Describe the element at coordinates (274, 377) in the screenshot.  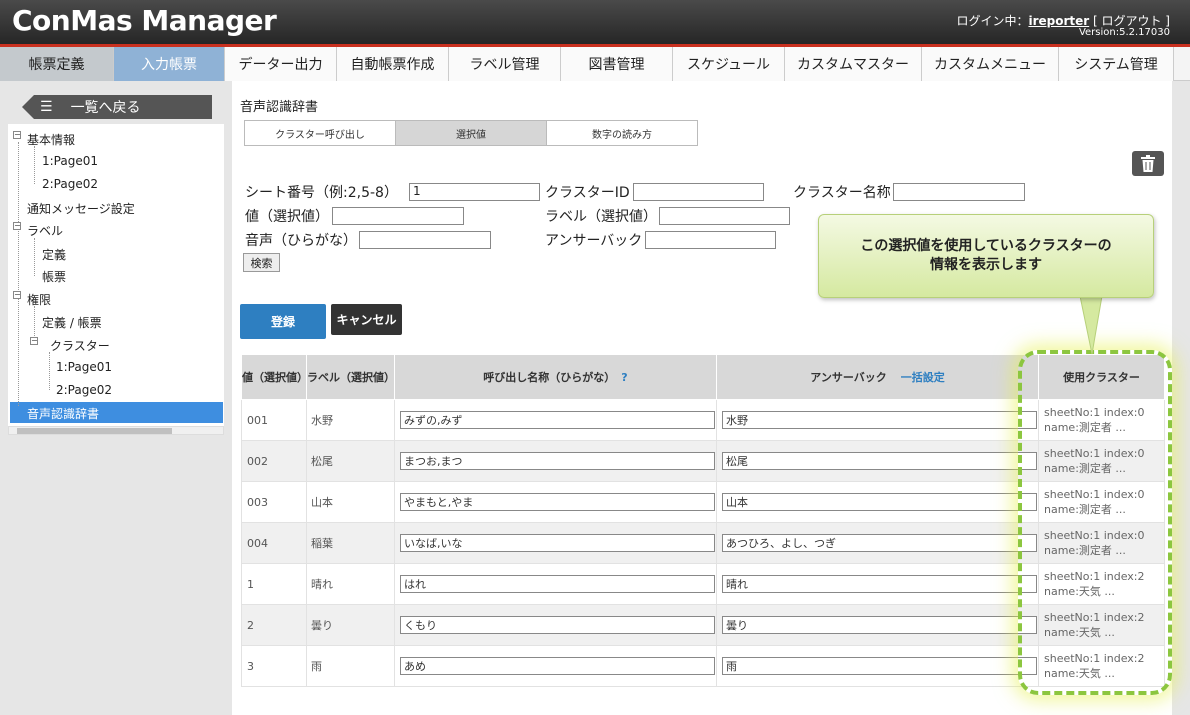
I see `col-header-value: 値（選択値）` at that location.